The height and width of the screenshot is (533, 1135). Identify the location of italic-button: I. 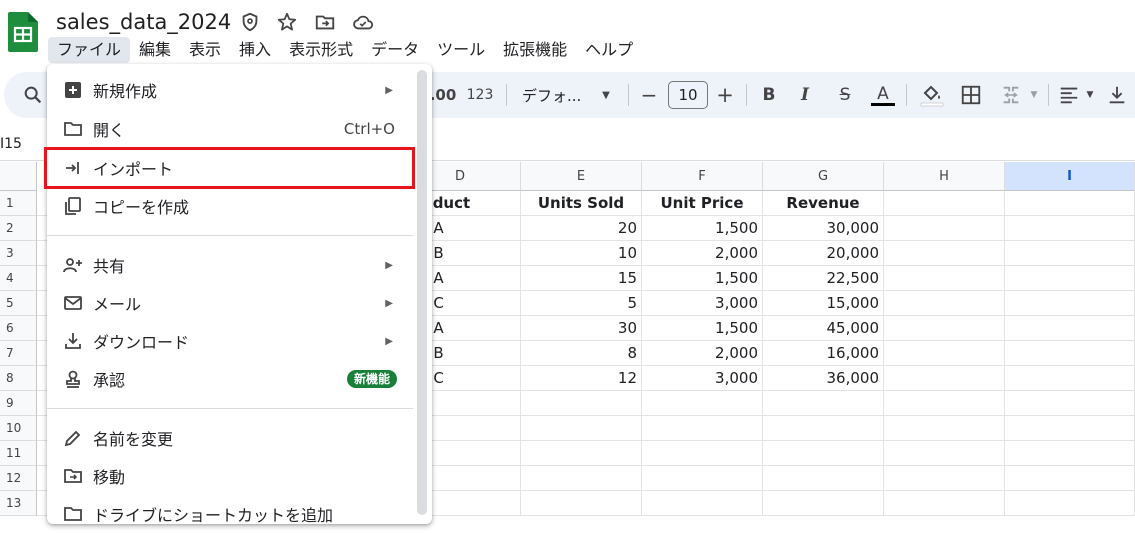
(805, 95).